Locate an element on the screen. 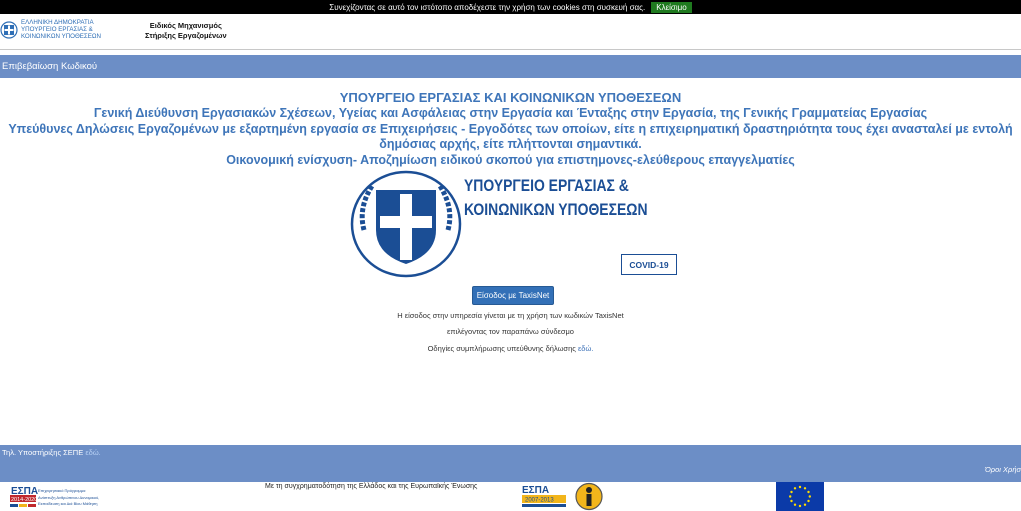 This screenshot has height=511, width=1021. taxisnet-login-button: Είσοδος με TaxisNet is located at coordinates (513, 295).